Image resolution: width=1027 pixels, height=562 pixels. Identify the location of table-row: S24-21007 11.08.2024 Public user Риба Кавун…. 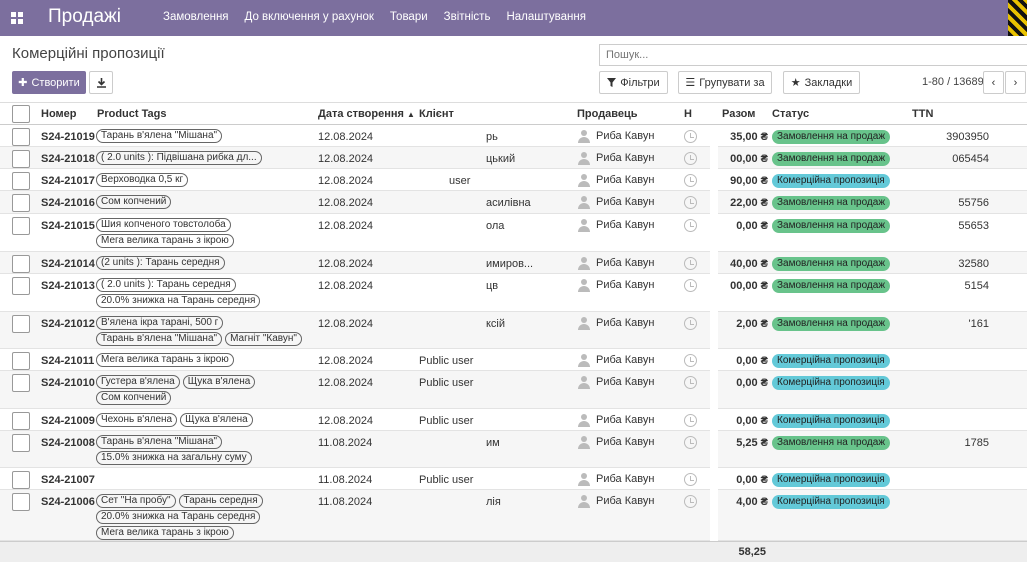
(513, 479).